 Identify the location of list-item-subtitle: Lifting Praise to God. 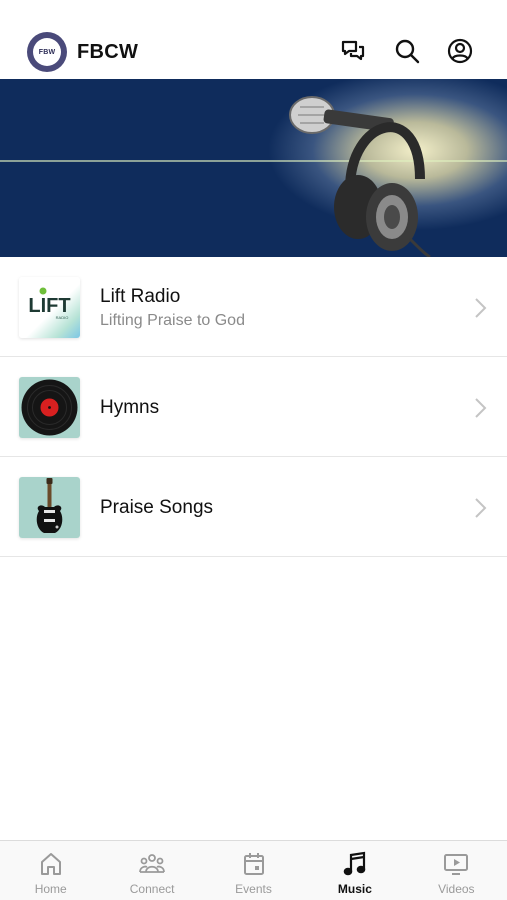
(172, 320).